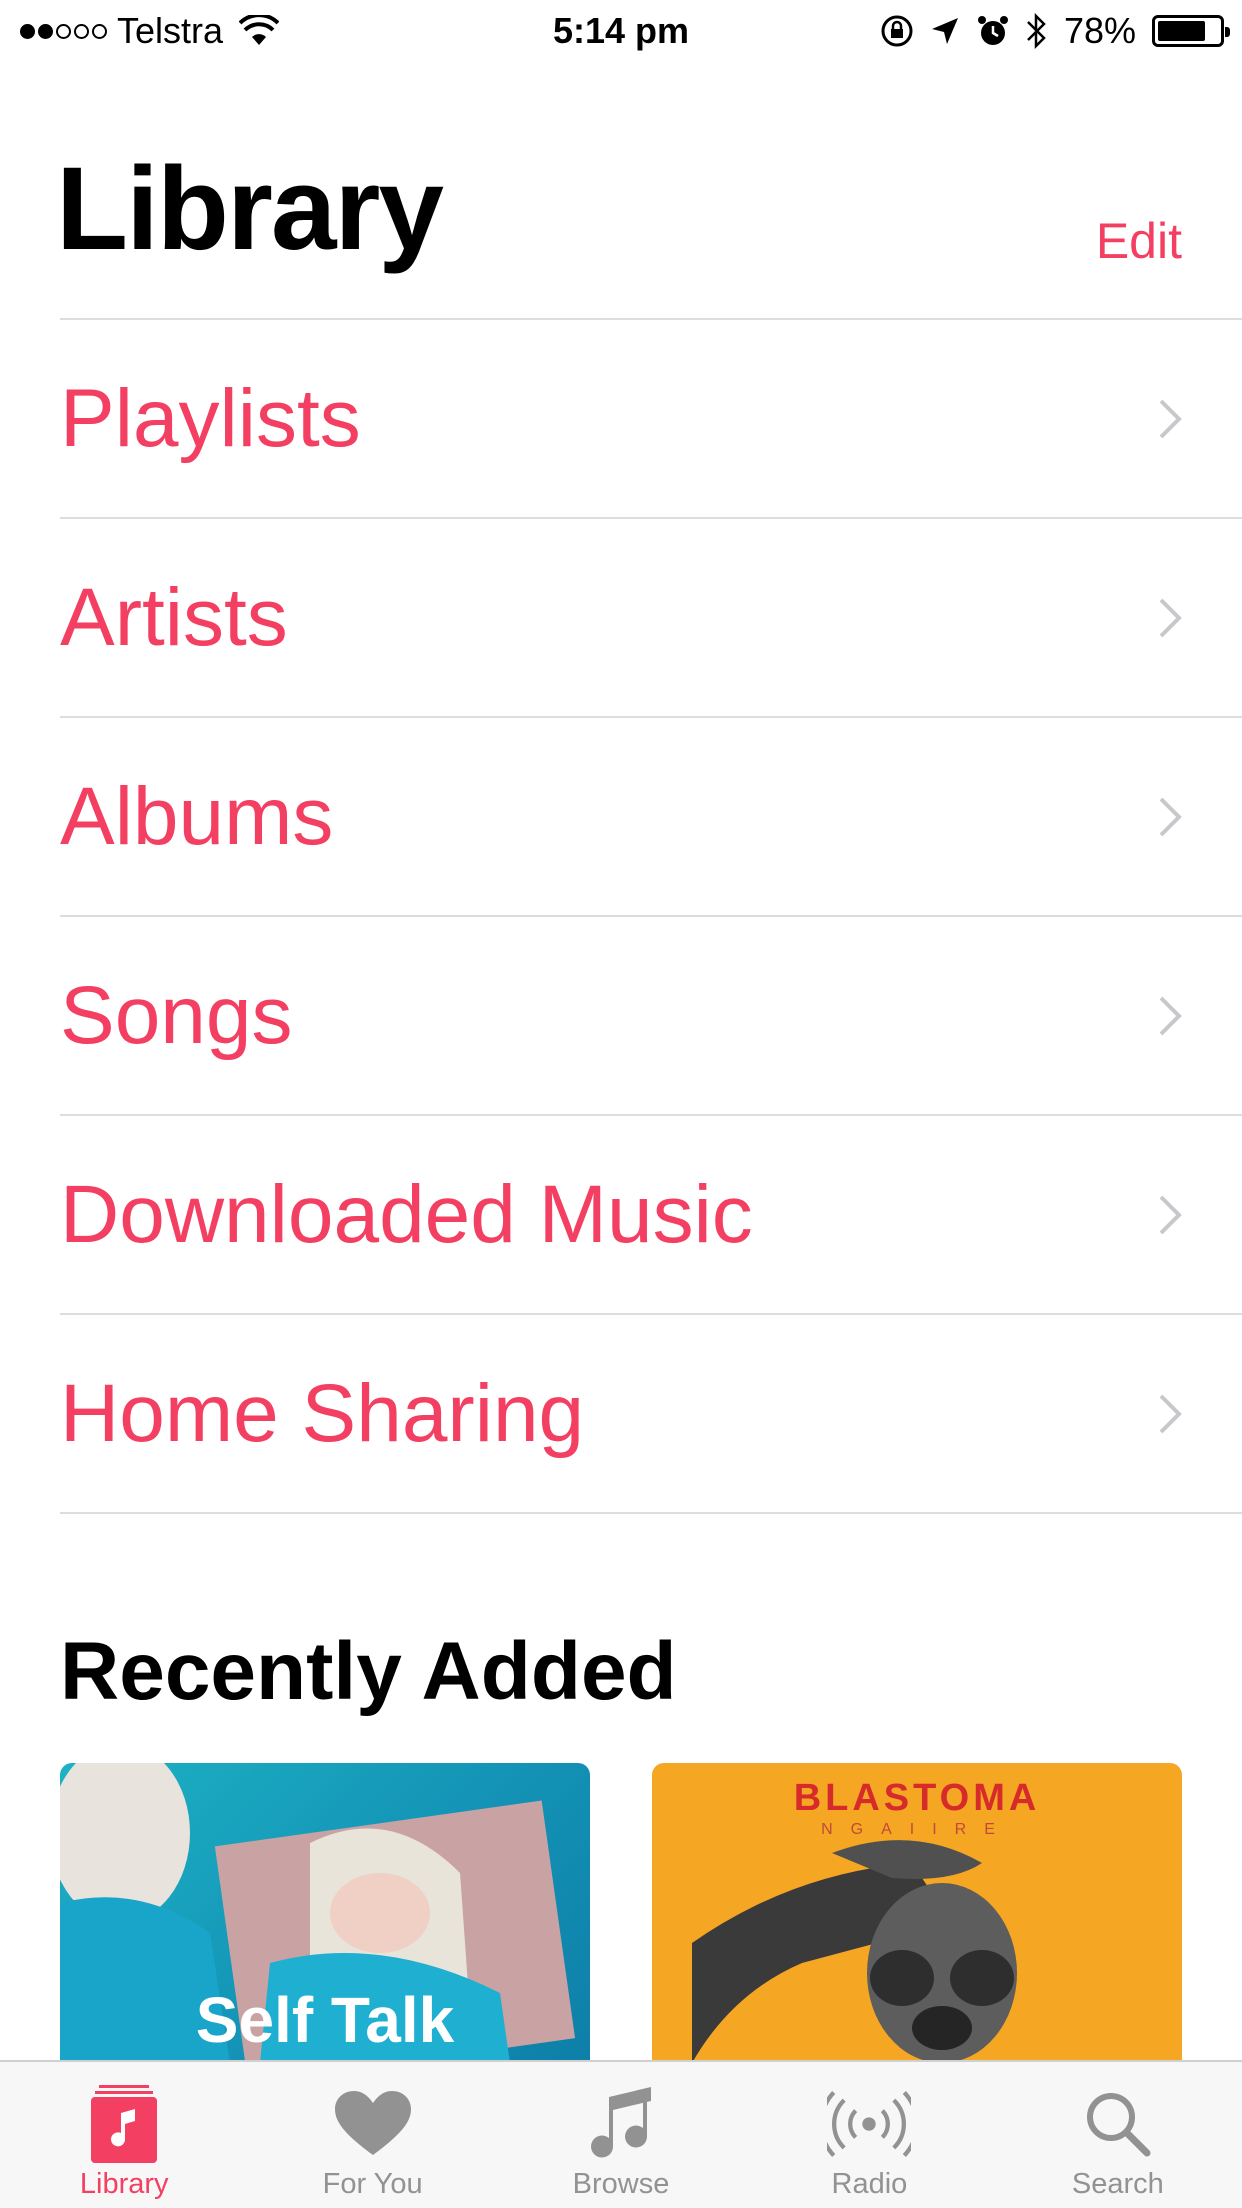  Describe the element at coordinates (373, 2124) in the screenshot. I see `heart-icon` at that location.